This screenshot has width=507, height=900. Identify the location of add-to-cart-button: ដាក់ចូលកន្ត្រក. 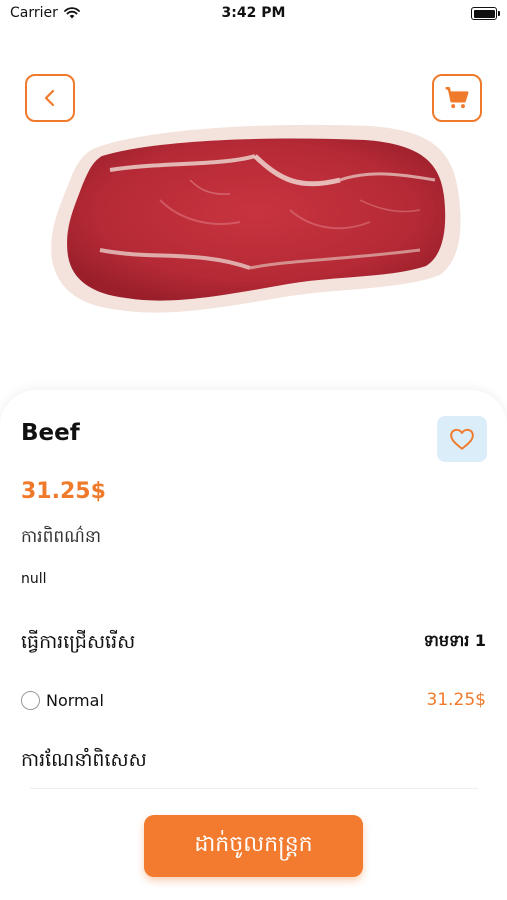
(253, 846).